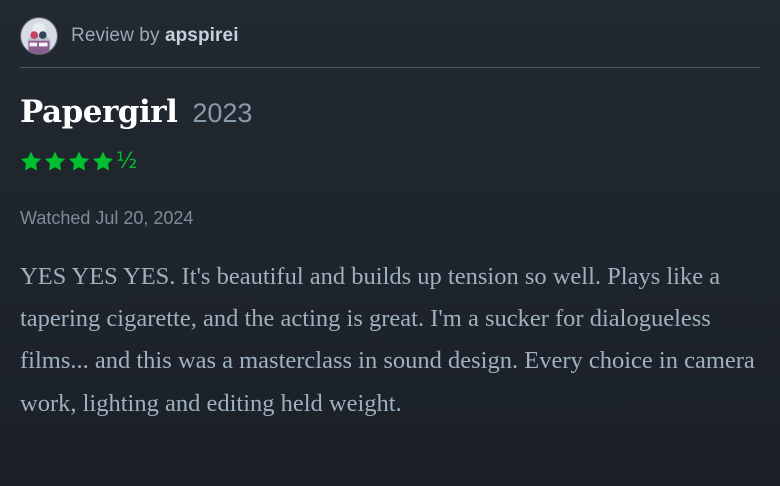 This screenshot has width=780, height=486. I want to click on watched-date: Watched Jul 20, 2024, so click(107, 218).